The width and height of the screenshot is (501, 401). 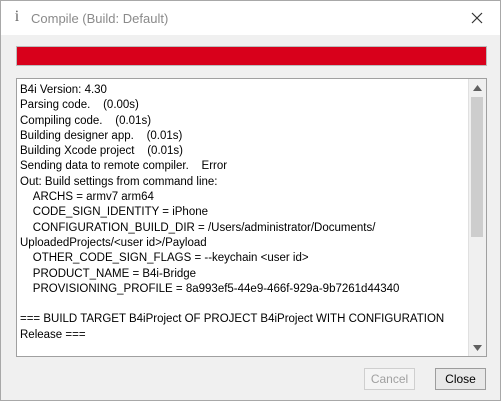 I want to click on chevron-down-icon, so click(x=477, y=347).